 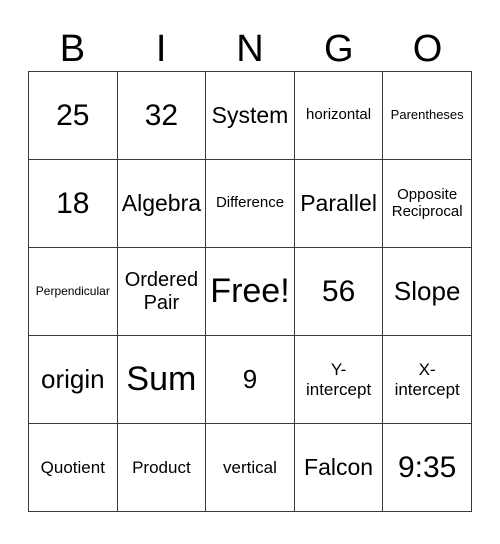 I want to click on bingo-row: Quotient Product vertical Falcon 9:35, so click(x=250, y=468).